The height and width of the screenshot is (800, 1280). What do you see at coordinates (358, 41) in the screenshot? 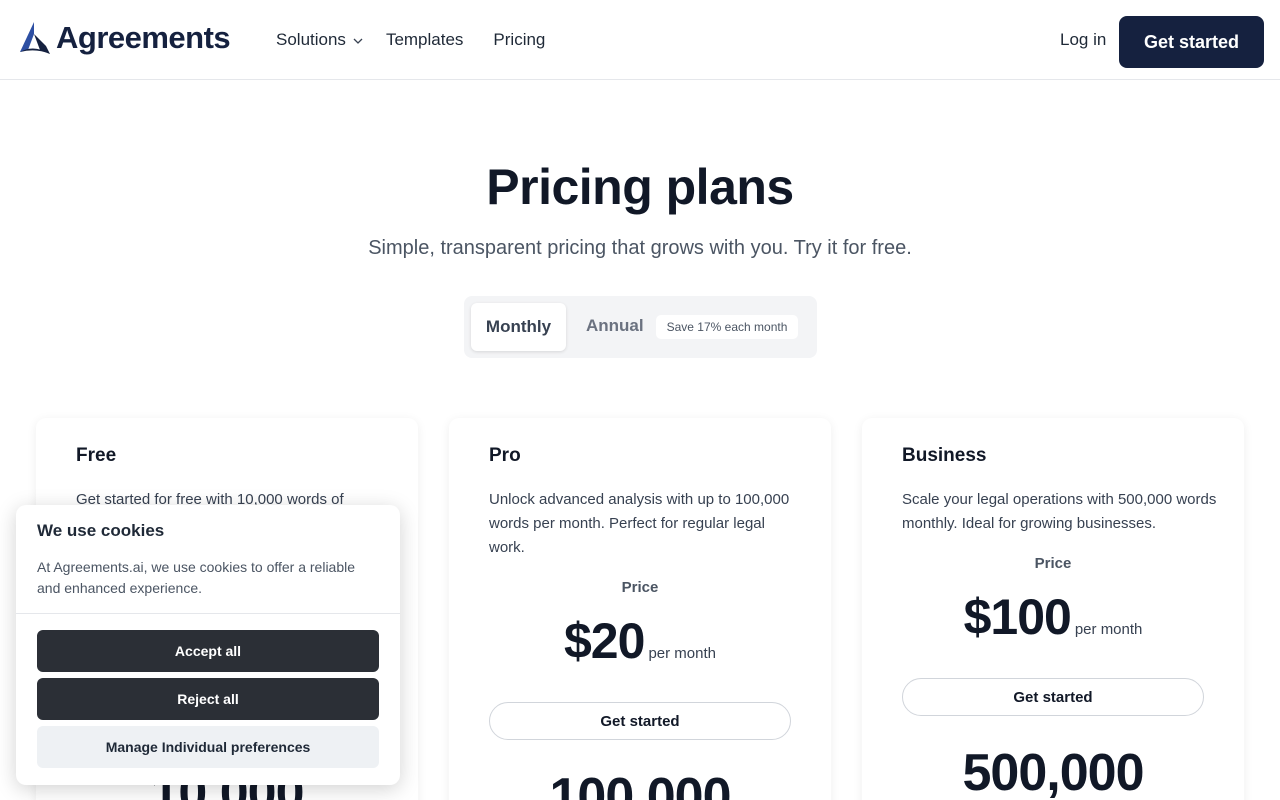
I see `chevron-down-icon` at bounding box center [358, 41].